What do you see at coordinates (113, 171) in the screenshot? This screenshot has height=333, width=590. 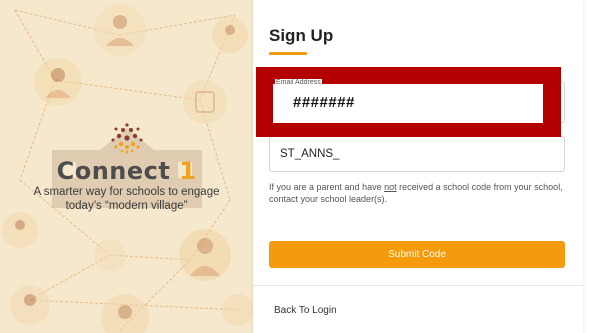 I see `logo-word: Connect` at bounding box center [113, 171].